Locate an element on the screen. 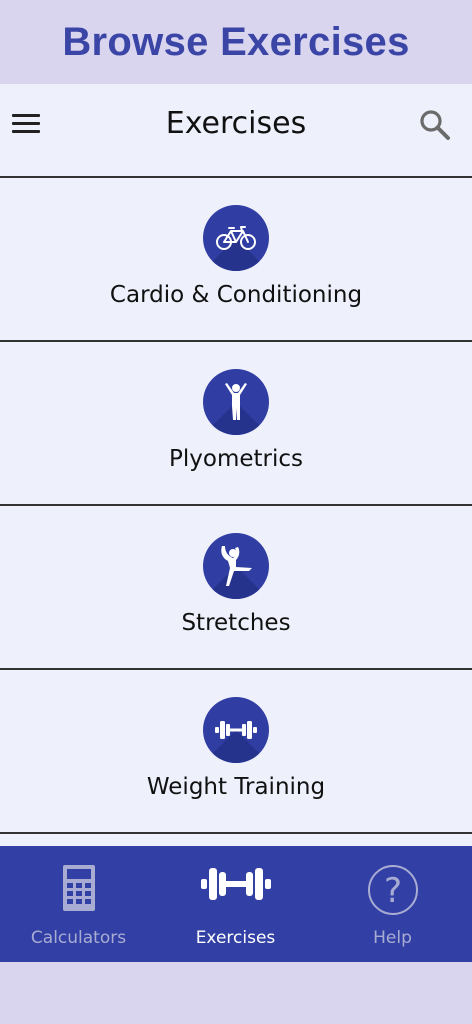 This screenshot has height=1024, width=472. nav-item-exercises: Exercises is located at coordinates (235, 904).